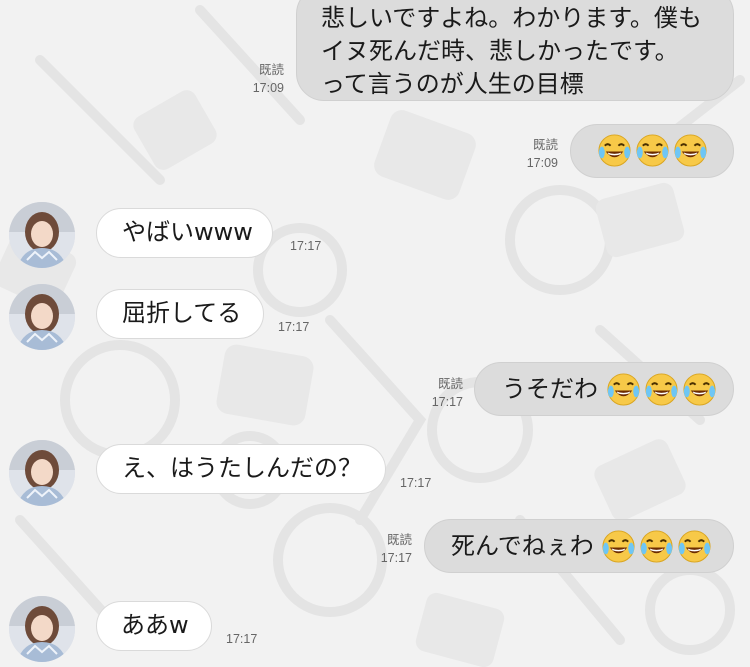  I want to click on message-bubble-outgoing: 死んでねぇわ, so click(579, 546).